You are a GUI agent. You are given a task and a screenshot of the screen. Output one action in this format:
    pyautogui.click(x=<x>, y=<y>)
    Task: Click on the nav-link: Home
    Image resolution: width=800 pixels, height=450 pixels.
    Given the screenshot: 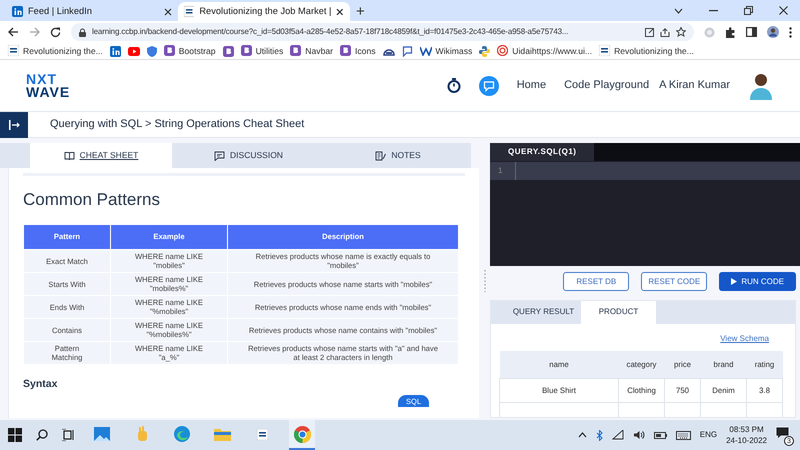 What is the action you would take?
    pyautogui.click(x=531, y=85)
    